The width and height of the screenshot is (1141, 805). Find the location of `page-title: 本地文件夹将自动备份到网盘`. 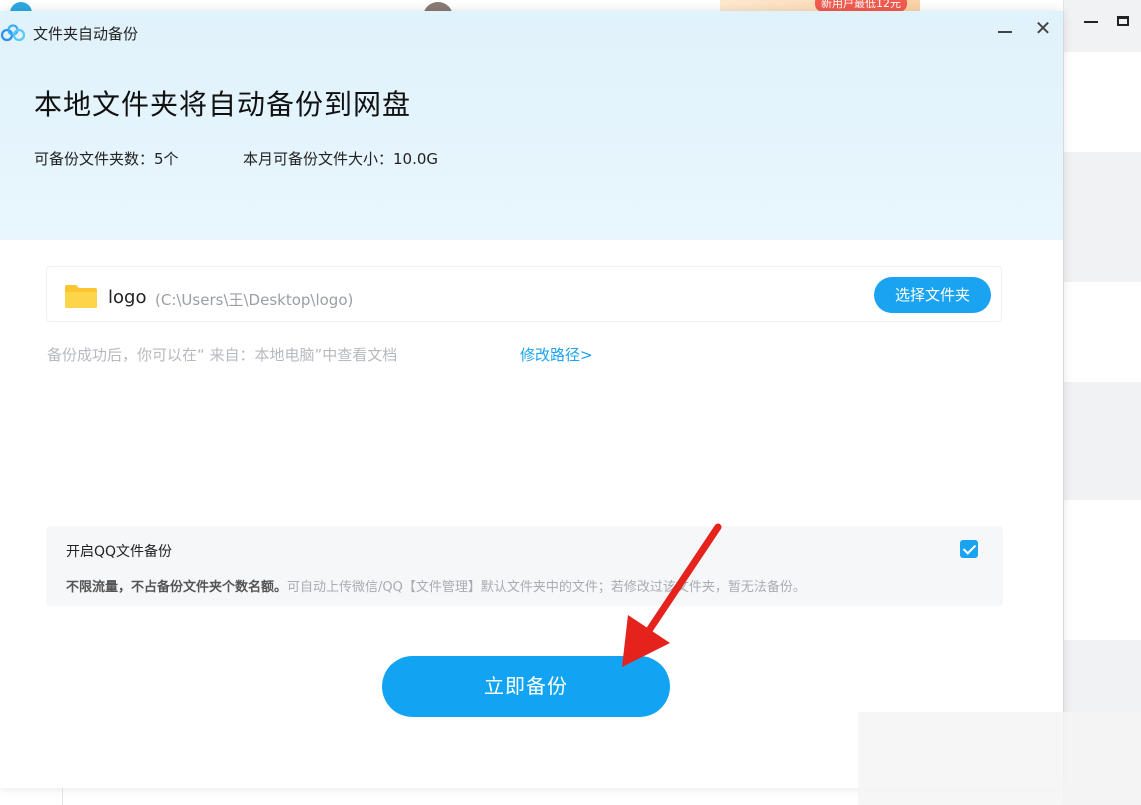

page-title: 本地文件夹将自动备份到网盘 is located at coordinates (223, 104).